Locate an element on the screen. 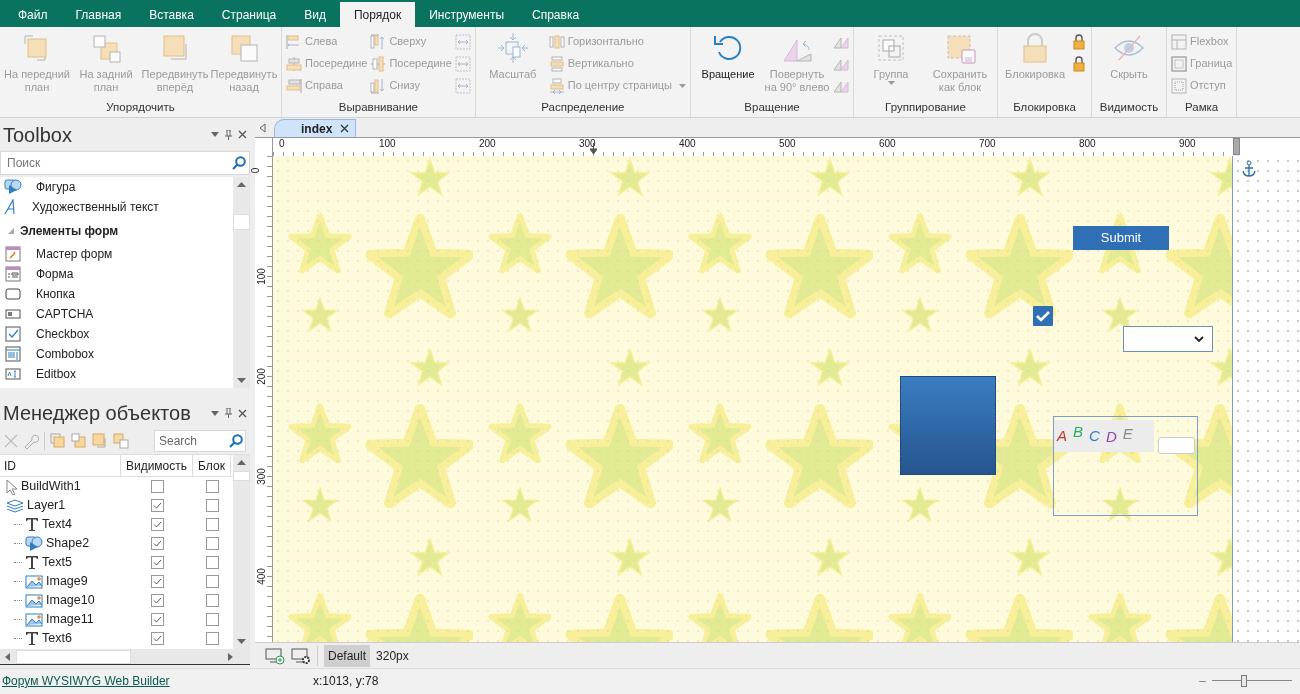  toolbox-item: Форма is located at coordinates (116, 274).